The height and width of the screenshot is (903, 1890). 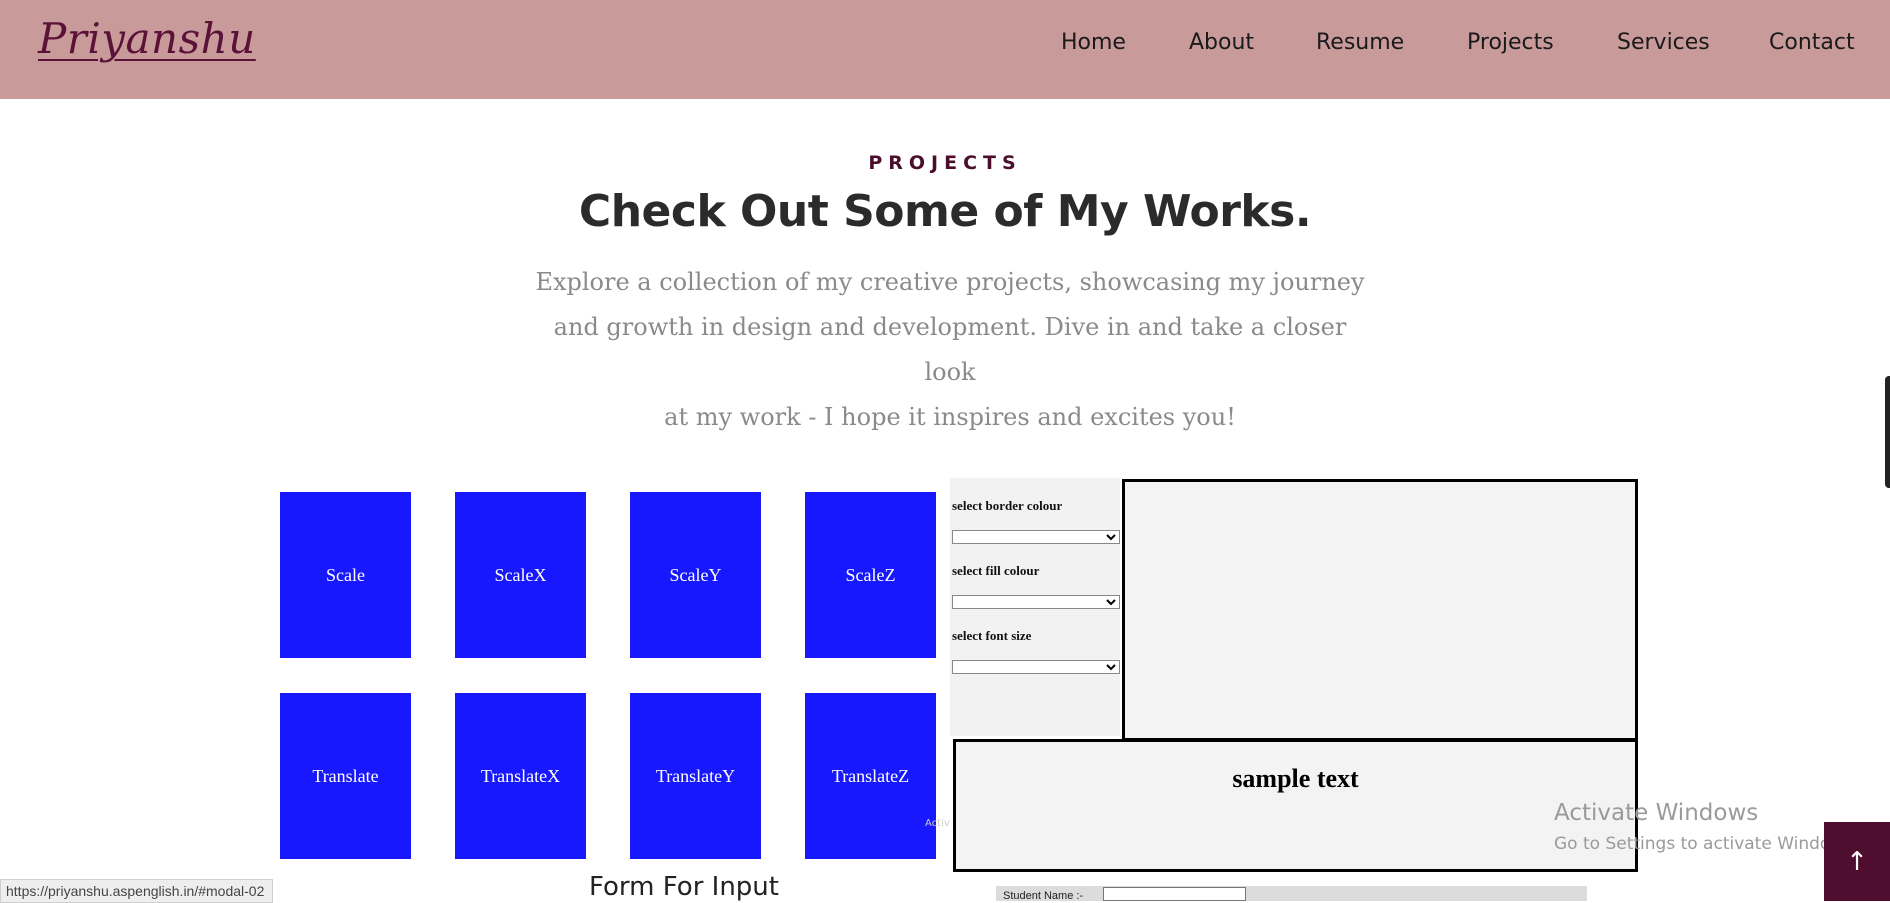 What do you see at coordinates (1036, 602) in the screenshot?
I see `fill-colour-select` at bounding box center [1036, 602].